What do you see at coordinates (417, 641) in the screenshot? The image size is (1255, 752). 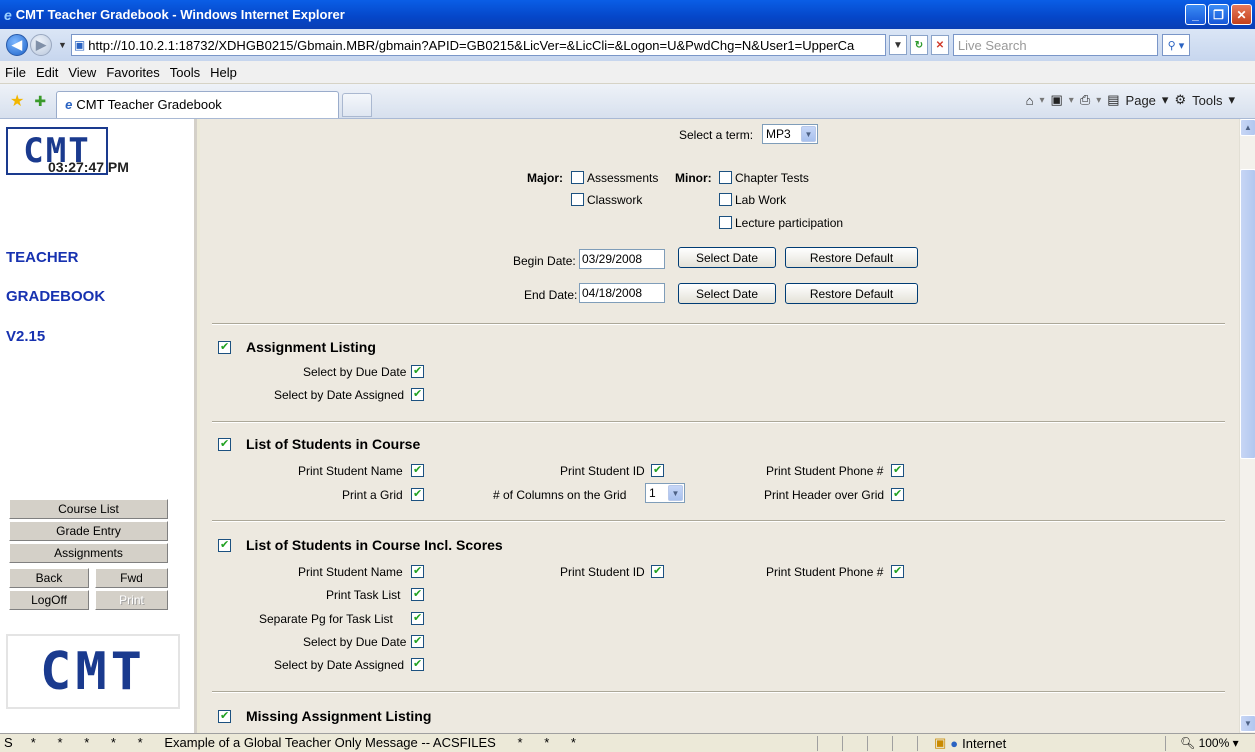 I see `checkbox-scores-by-due` at bounding box center [417, 641].